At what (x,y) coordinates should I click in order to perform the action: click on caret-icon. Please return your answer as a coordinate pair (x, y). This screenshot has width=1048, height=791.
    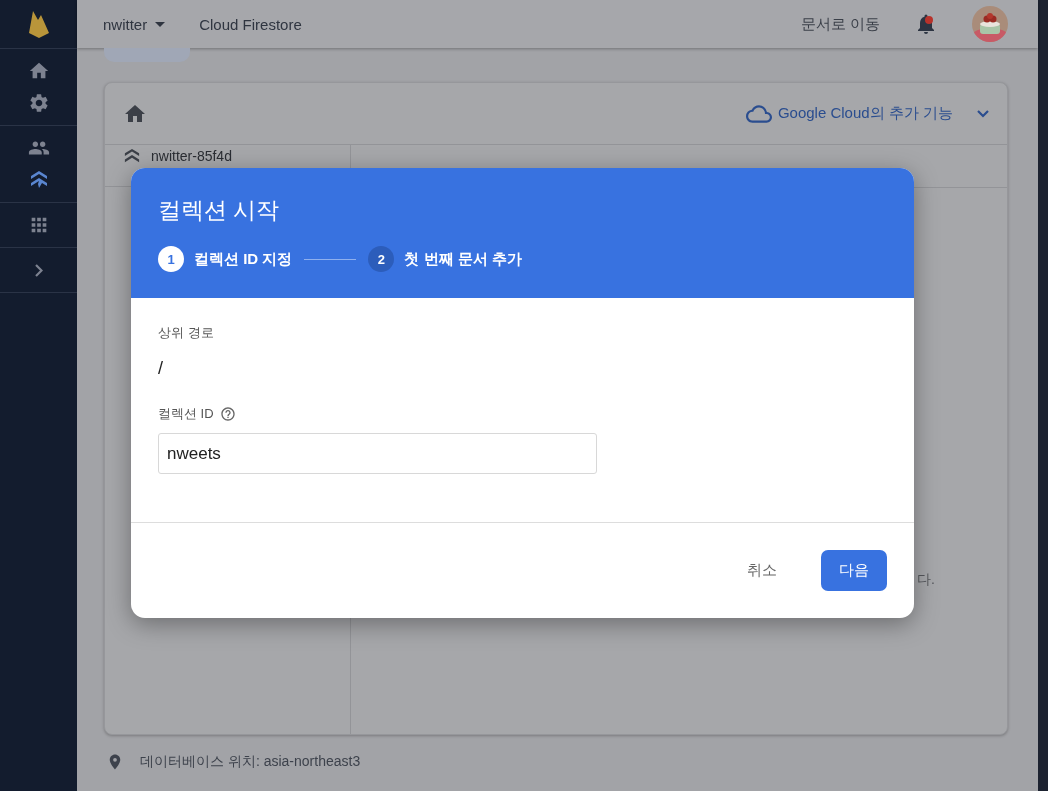
    Looking at the image, I should click on (160, 24).